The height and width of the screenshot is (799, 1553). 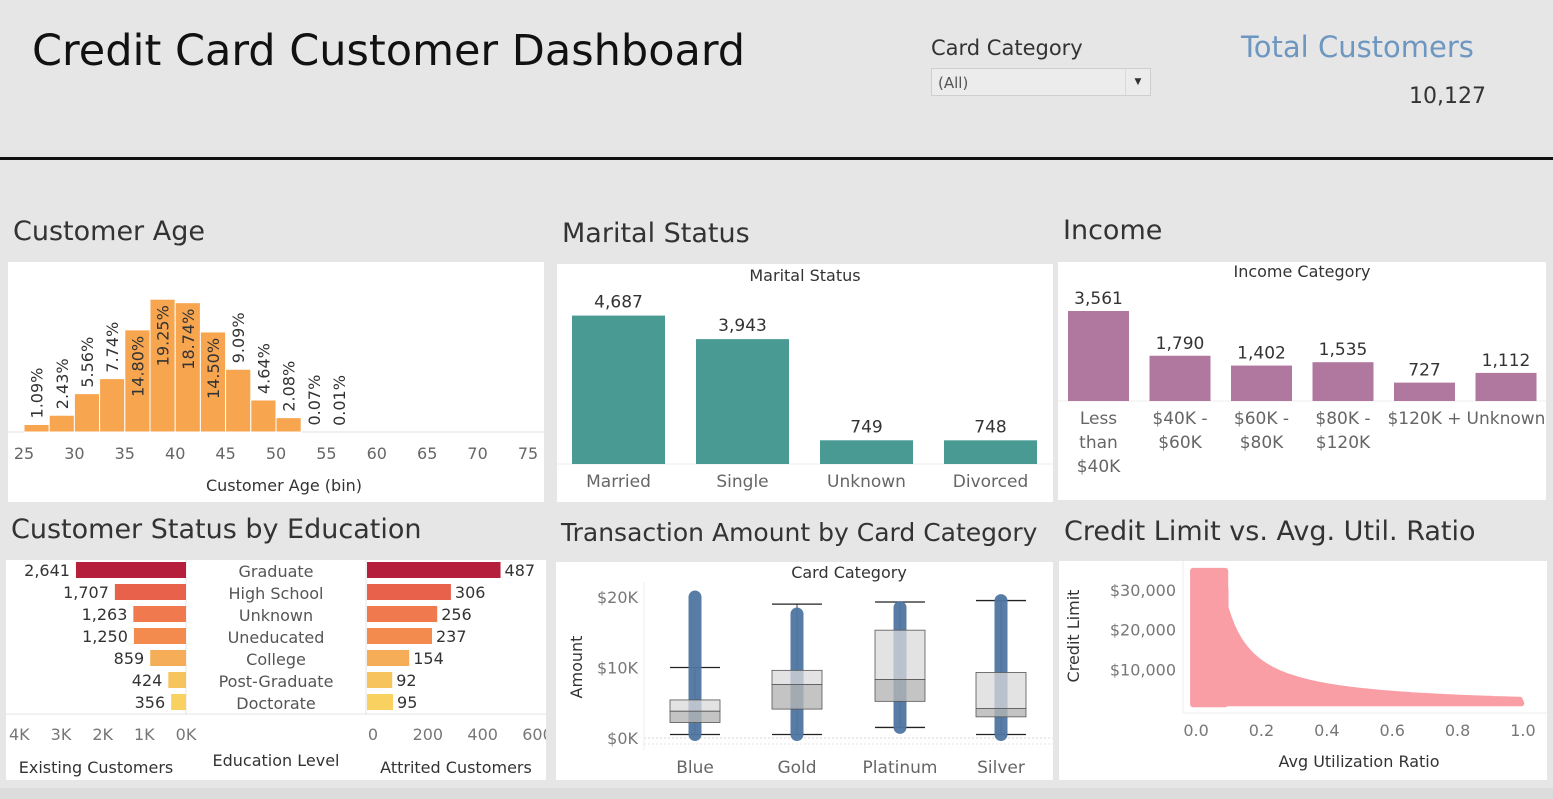 What do you see at coordinates (407, 702) in the screenshot?
I see `attrited-value-label: 95` at bounding box center [407, 702].